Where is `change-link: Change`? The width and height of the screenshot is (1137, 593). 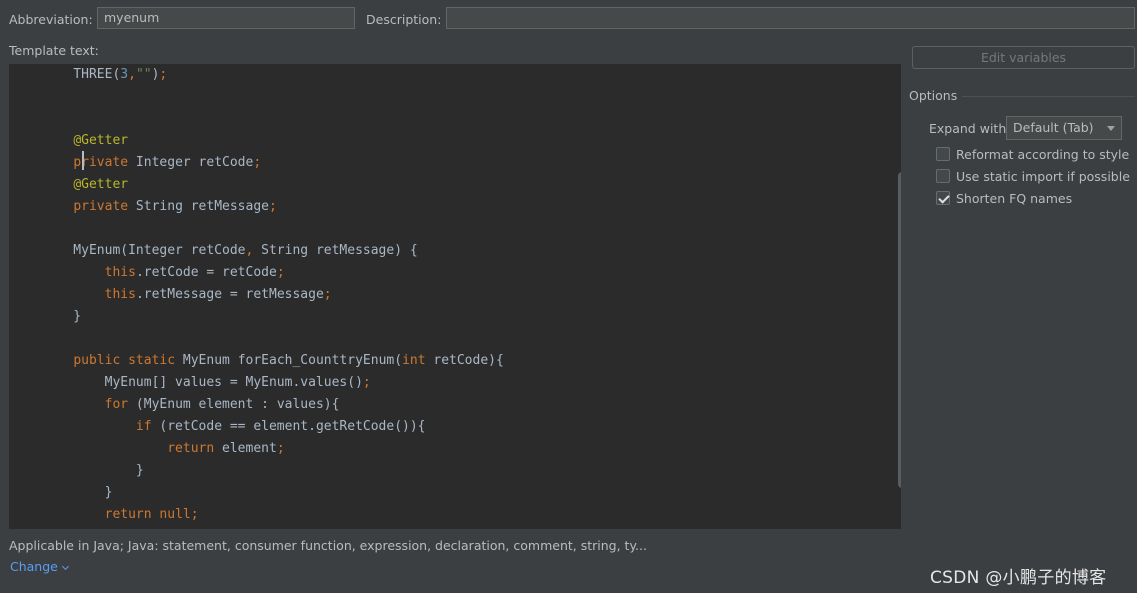 change-link: Change is located at coordinates (39, 566).